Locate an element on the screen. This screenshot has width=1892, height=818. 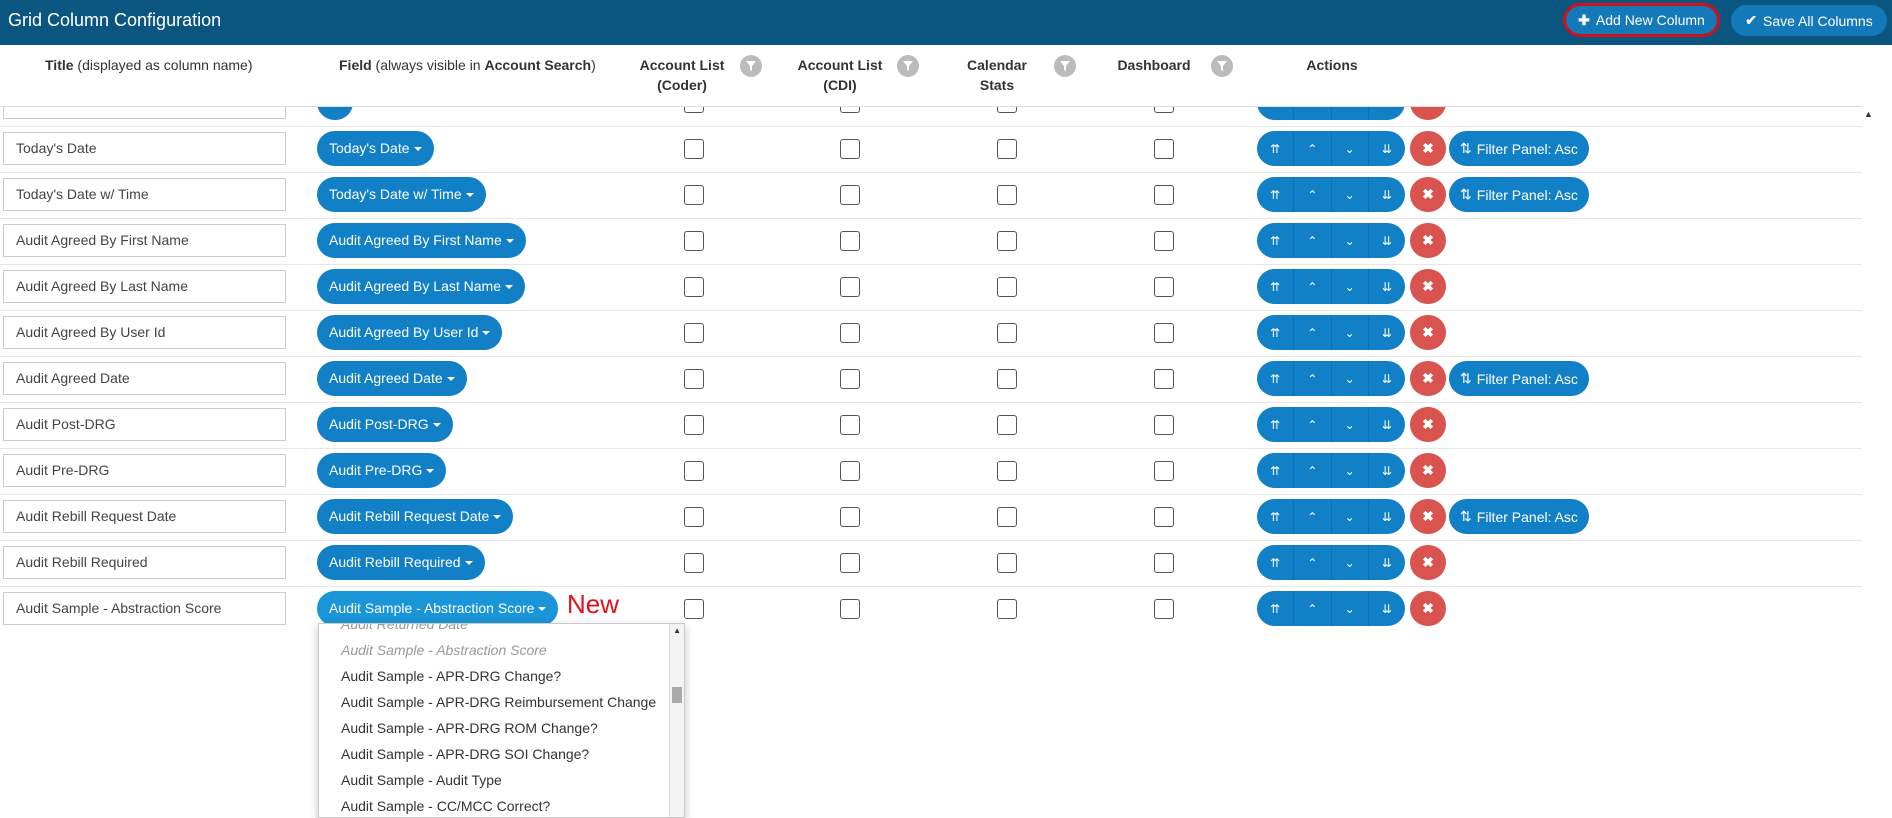
title-input: Audit Agreed Date is located at coordinates (144, 378).